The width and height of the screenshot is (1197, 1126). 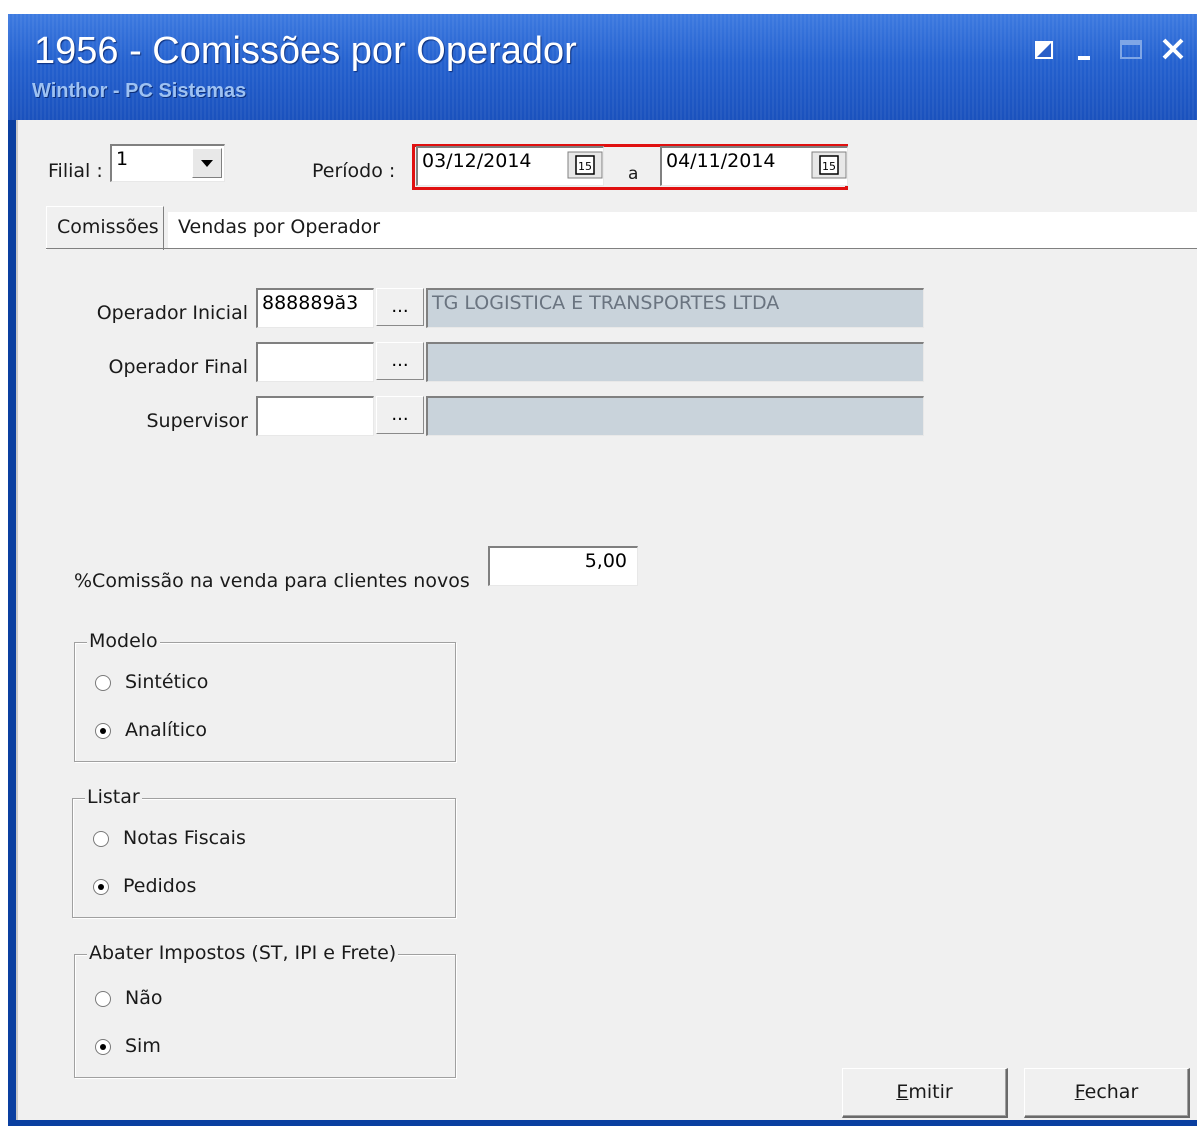 I want to click on date-separator: a, so click(x=633, y=174).